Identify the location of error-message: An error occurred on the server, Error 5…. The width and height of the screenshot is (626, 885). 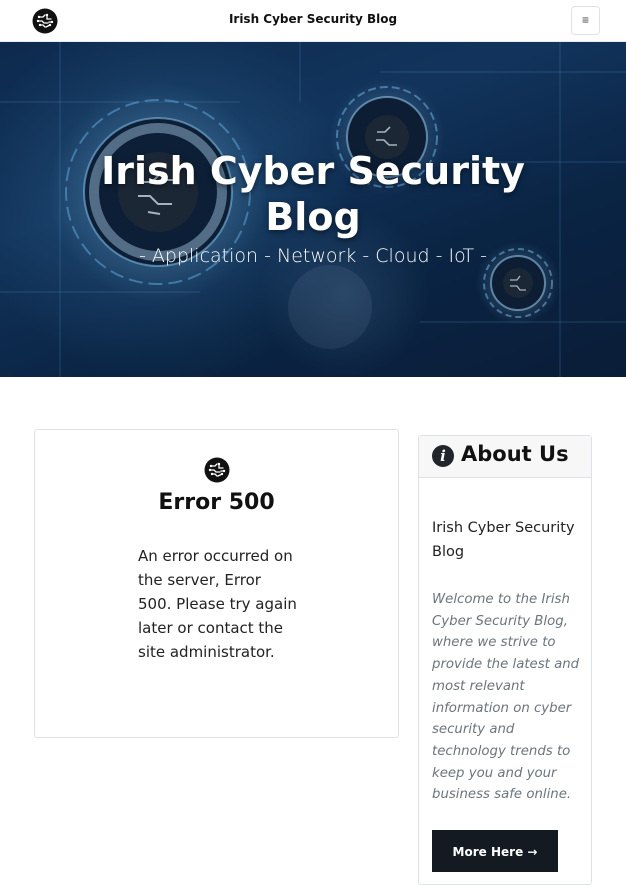
(217, 604).